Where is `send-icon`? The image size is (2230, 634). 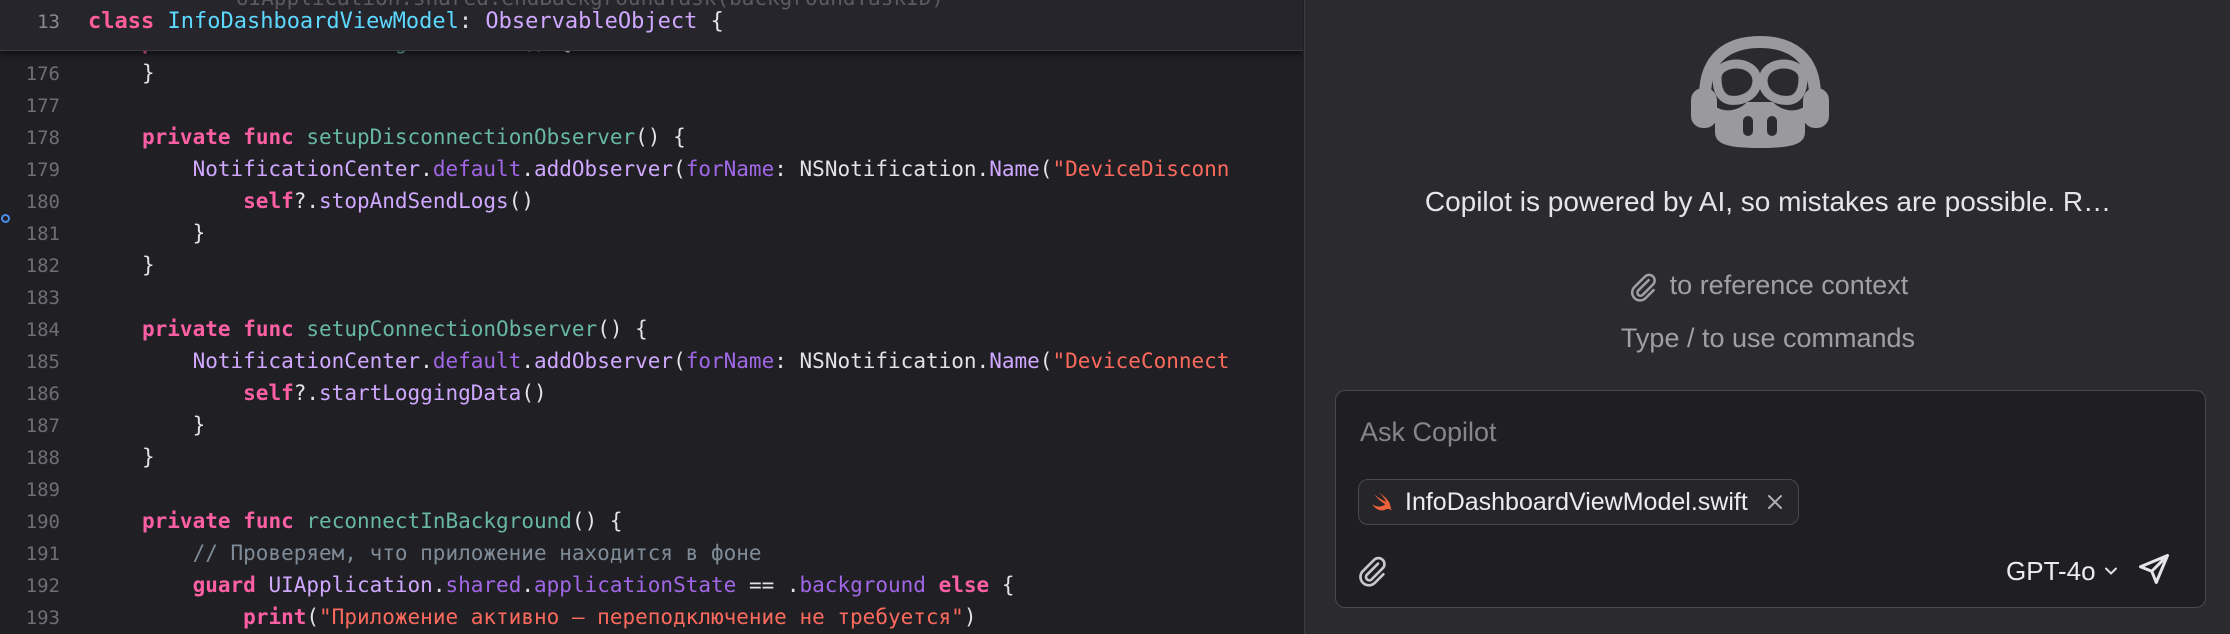
send-icon is located at coordinates (2154, 569).